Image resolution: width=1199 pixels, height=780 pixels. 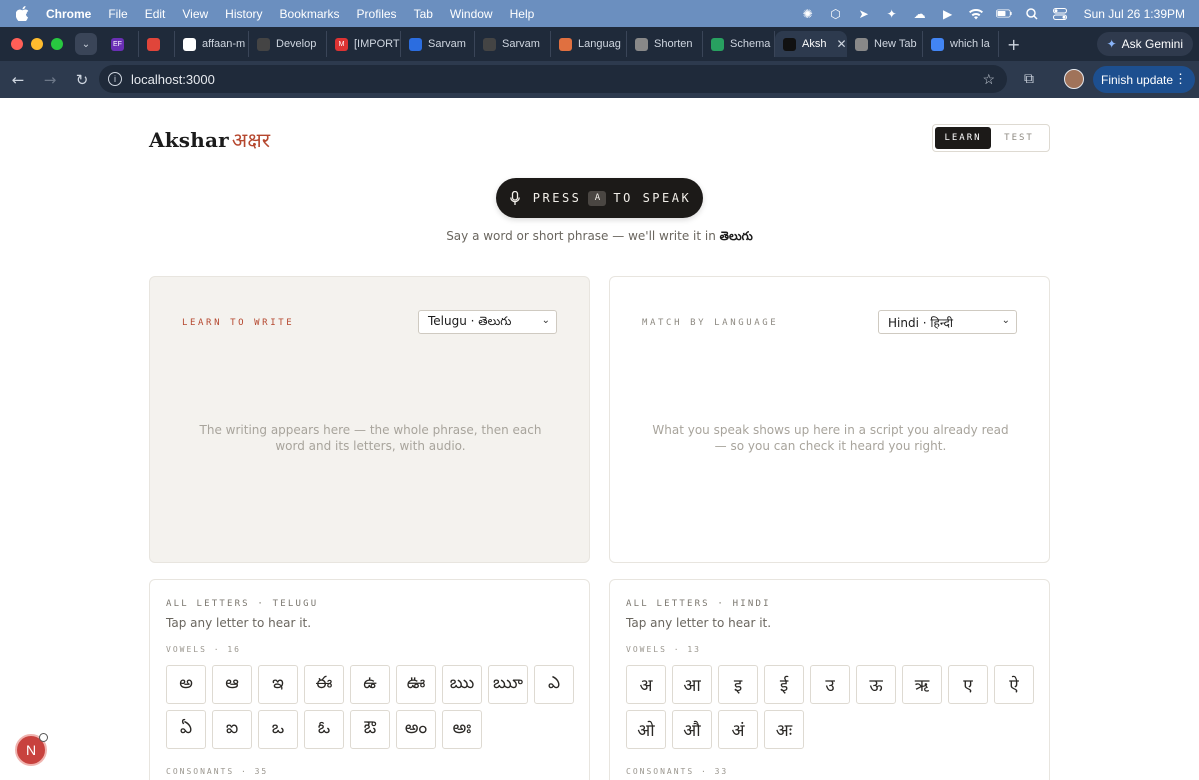 I want to click on reload-icon: ↻, so click(x=82, y=80).